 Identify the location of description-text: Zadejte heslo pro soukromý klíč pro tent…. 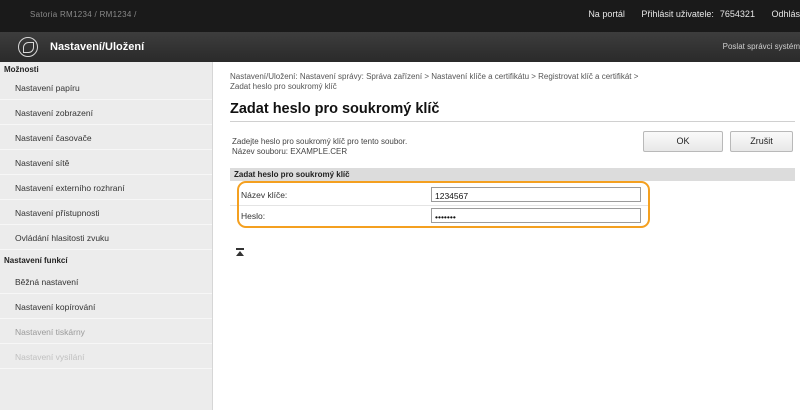
(320, 141).